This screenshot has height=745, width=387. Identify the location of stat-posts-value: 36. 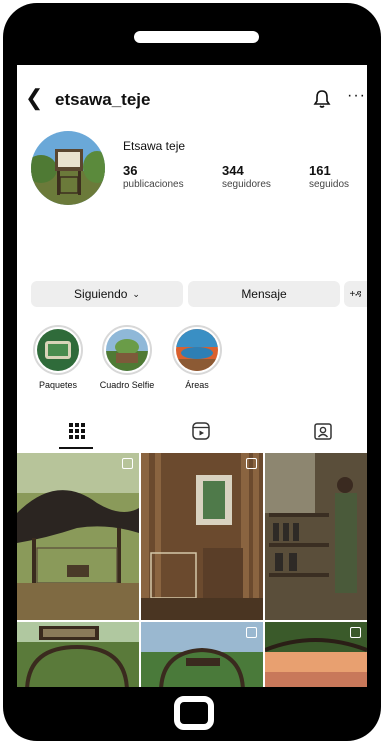
(130, 170).